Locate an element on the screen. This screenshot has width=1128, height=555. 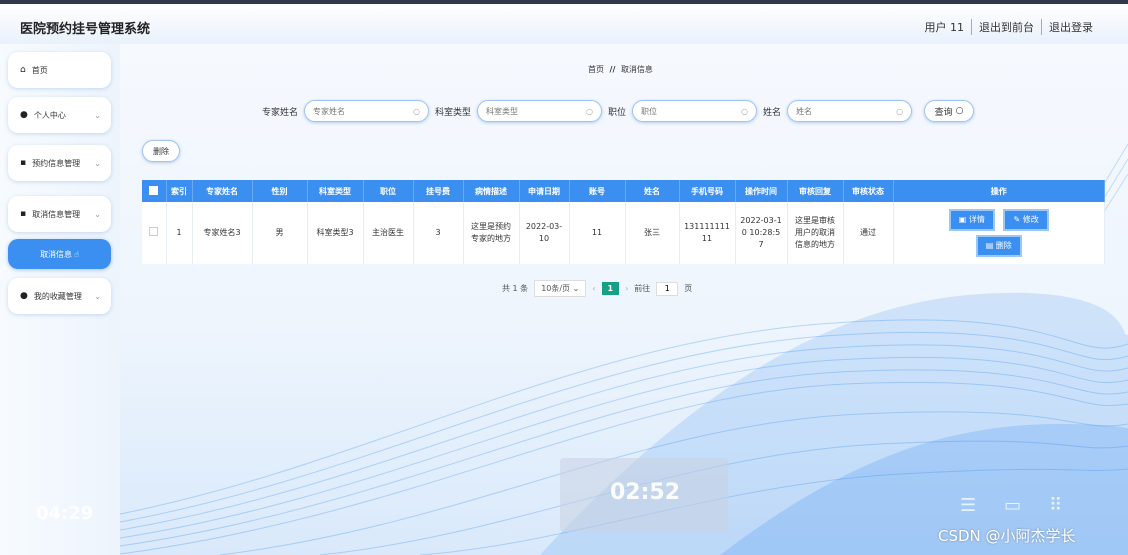
cell-dept: 科室类型3 is located at coordinates (335, 233).